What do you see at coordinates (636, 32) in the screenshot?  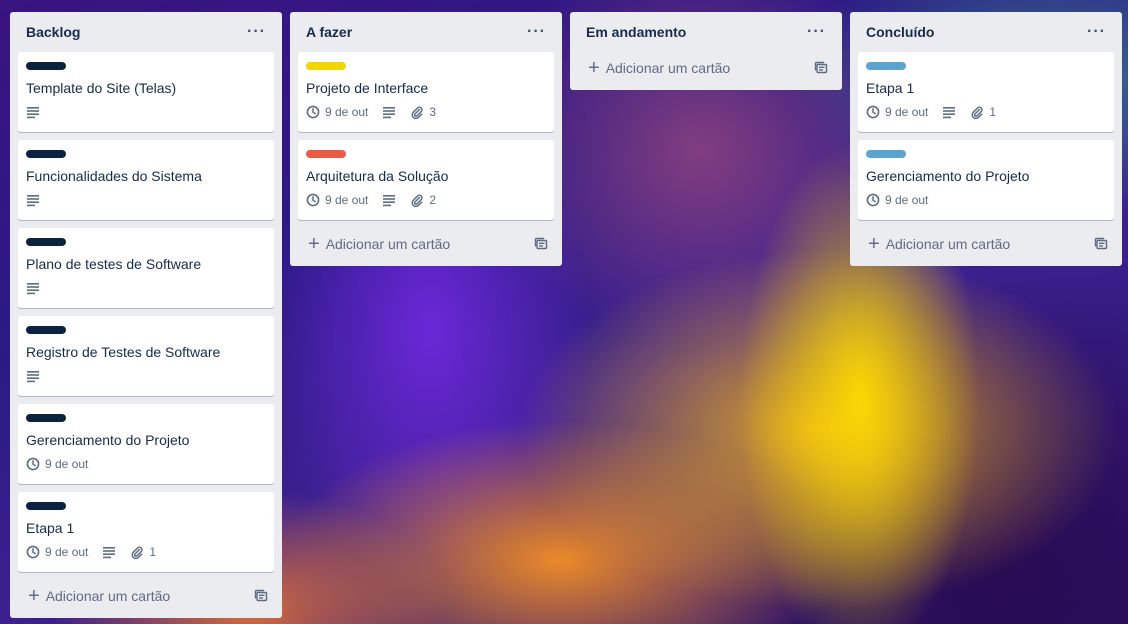 I see `list-title: Em andamento` at bounding box center [636, 32].